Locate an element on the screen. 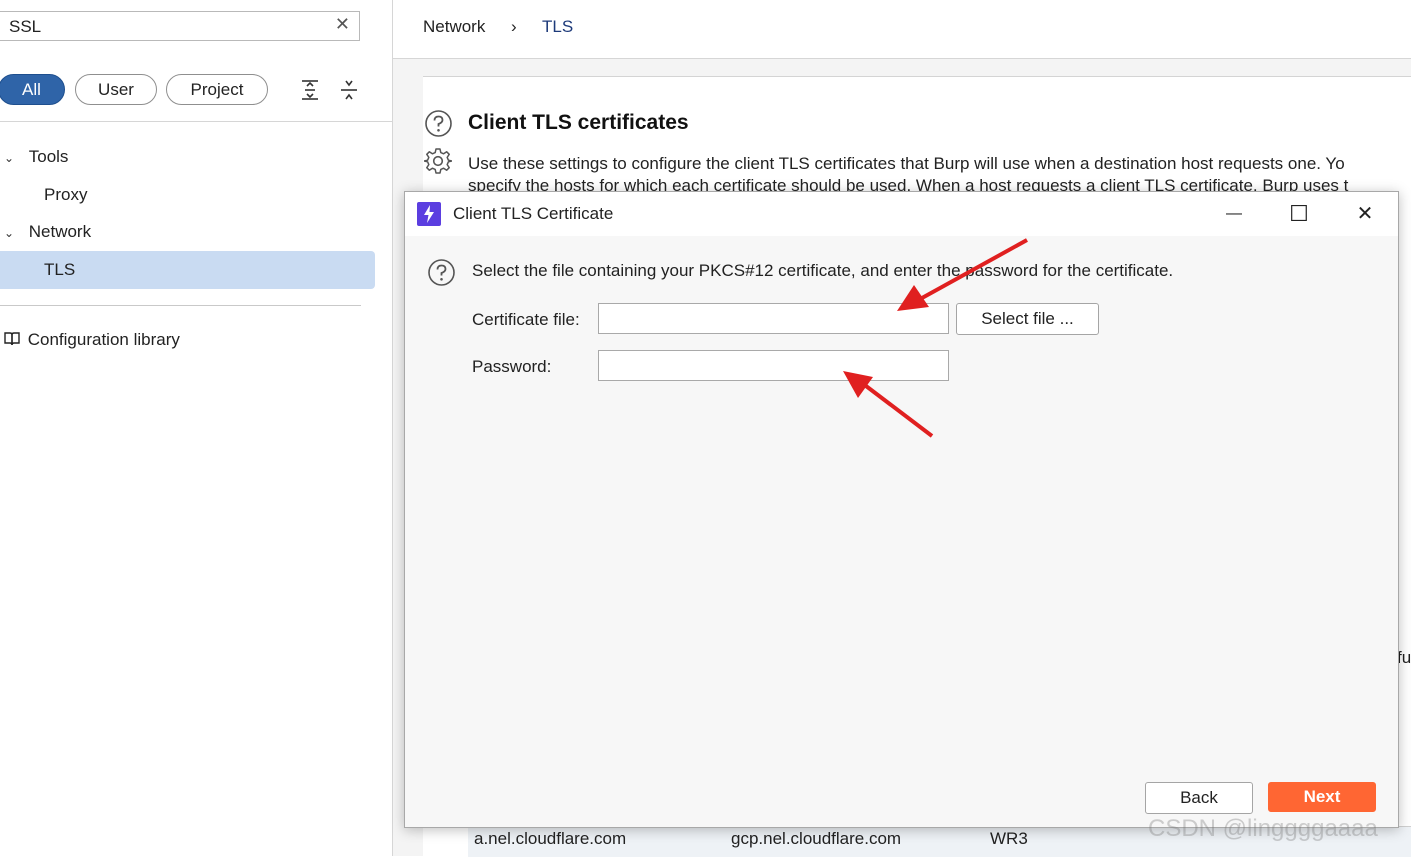 This screenshot has width=1411, height=857. configuration-library-link: Configuration library is located at coordinates (92, 340).